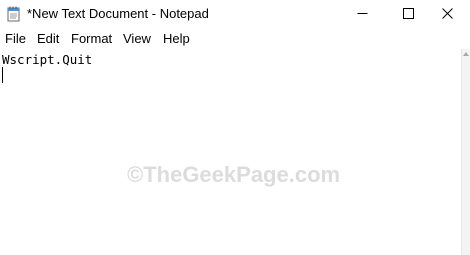  I want to click on maximize-icon, so click(408, 15).